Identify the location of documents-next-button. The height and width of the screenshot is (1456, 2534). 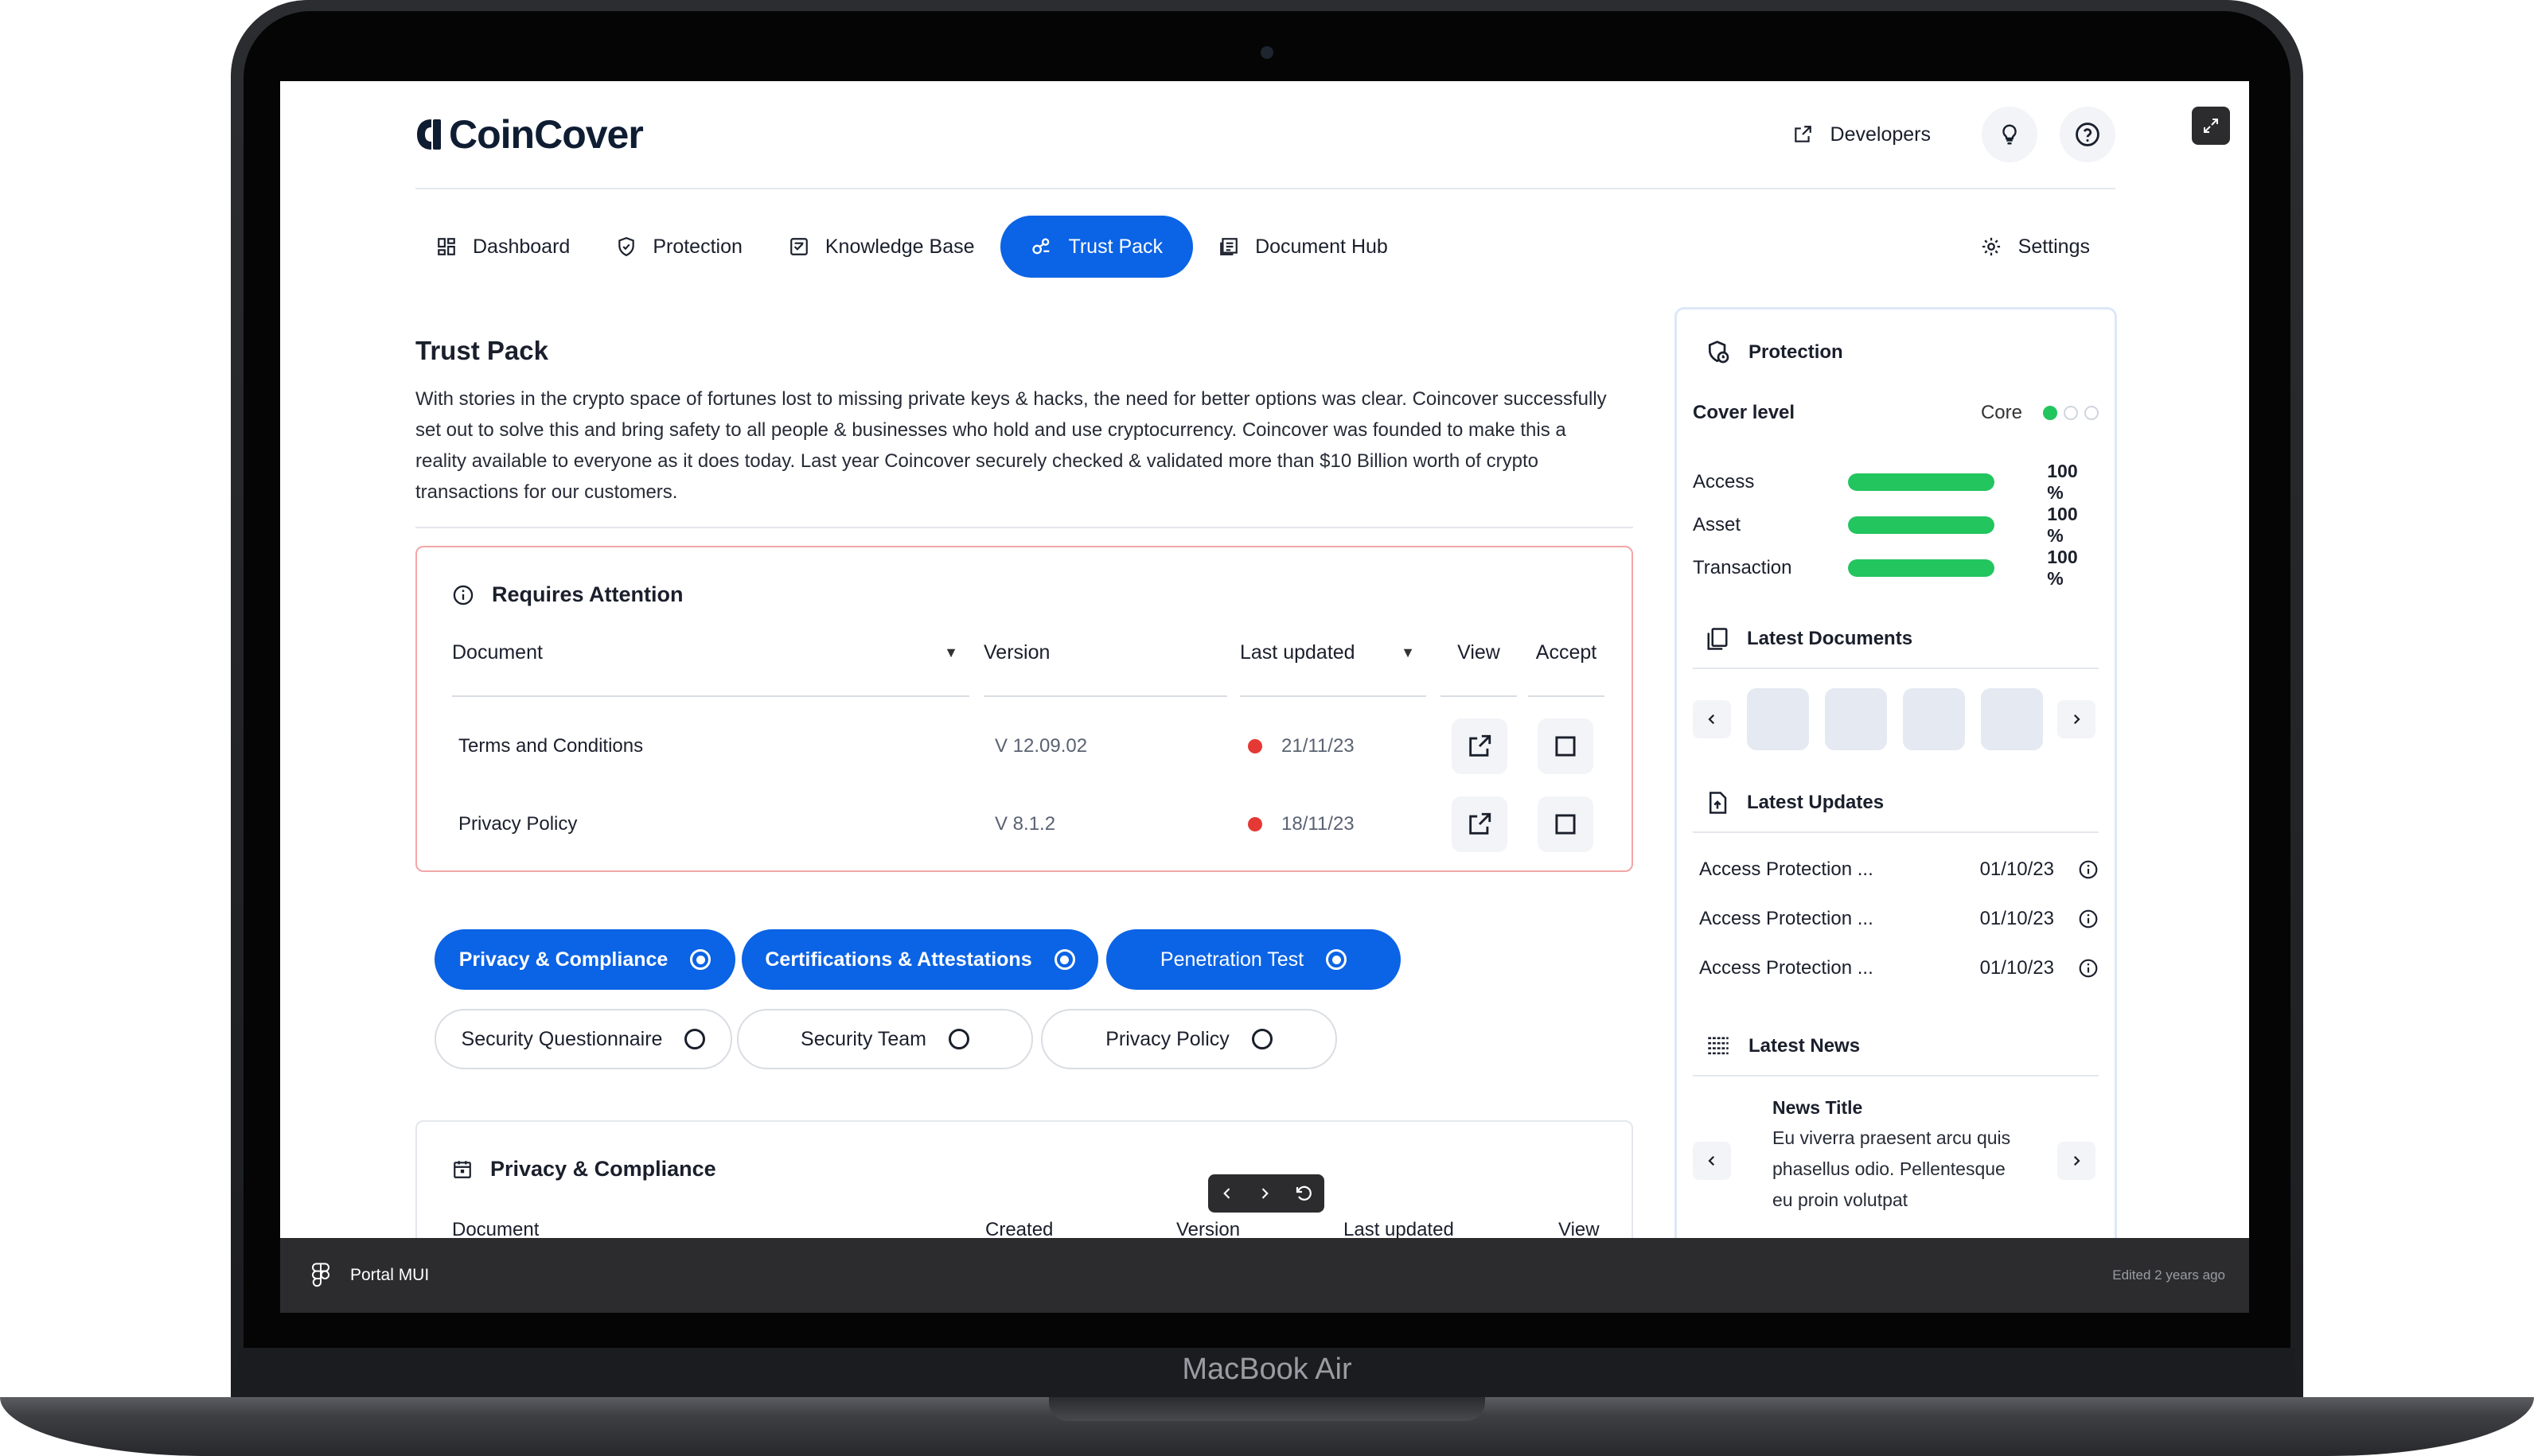
(2076, 719).